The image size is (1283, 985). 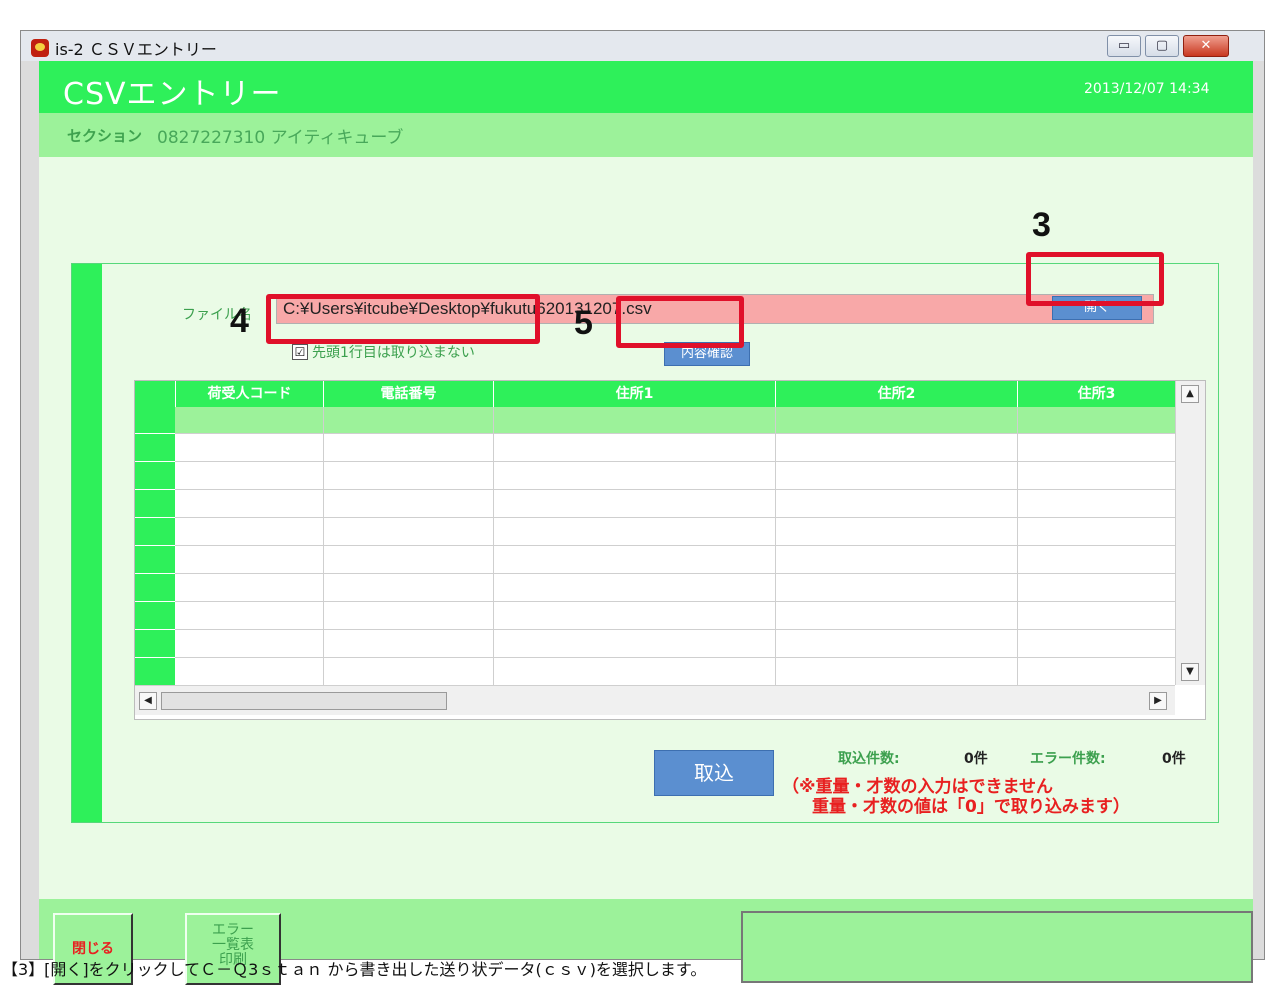 What do you see at coordinates (896, 394) in the screenshot?
I see `column-header: 住所2` at bounding box center [896, 394].